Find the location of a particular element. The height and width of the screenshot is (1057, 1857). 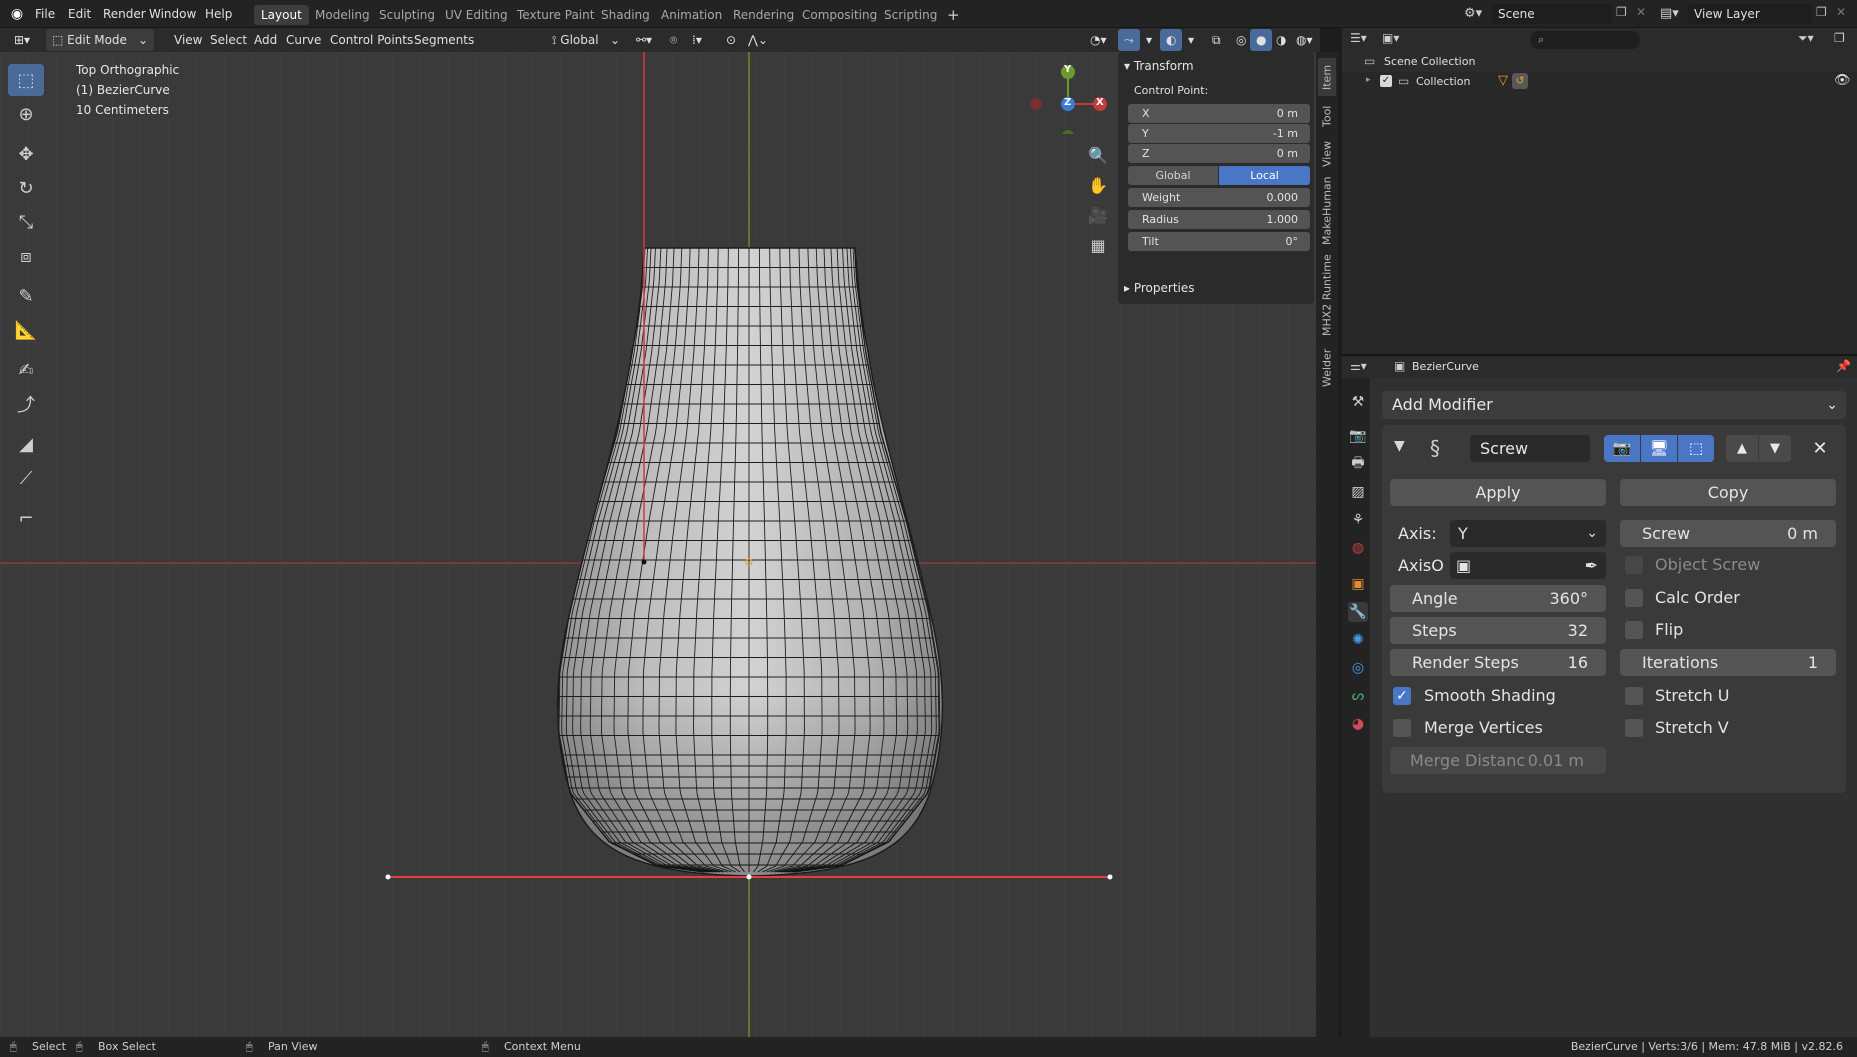

outliner-editor-icon: ☰▾ is located at coordinates (1358, 38).